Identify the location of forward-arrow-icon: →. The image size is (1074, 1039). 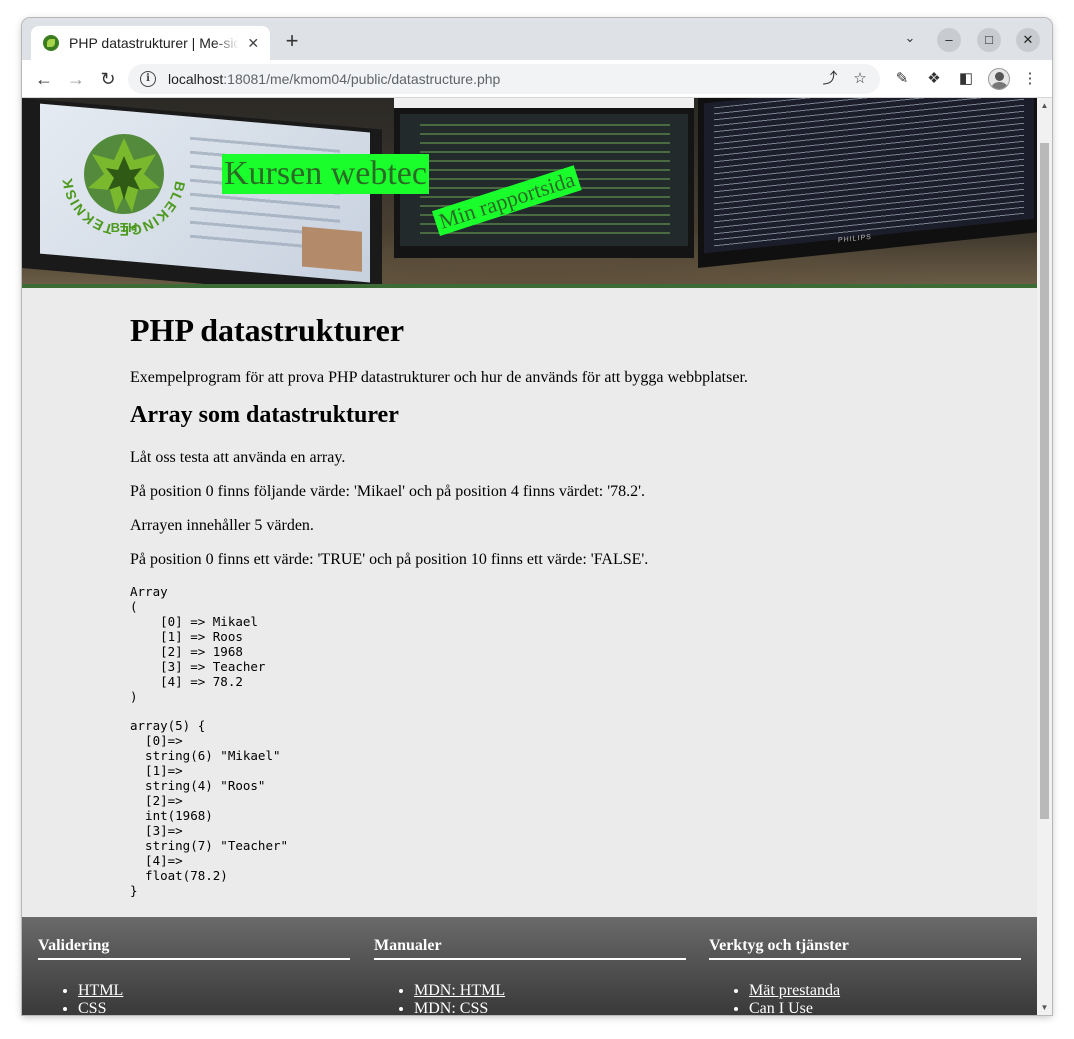
(76, 79).